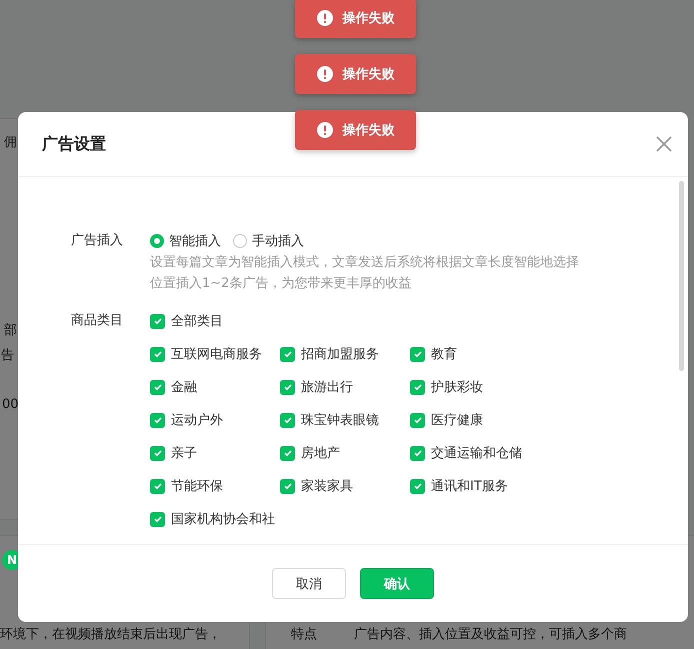 The height and width of the screenshot is (649, 694). Describe the element at coordinates (197, 321) in the screenshot. I see `checkbox-label: 全部类目` at that location.